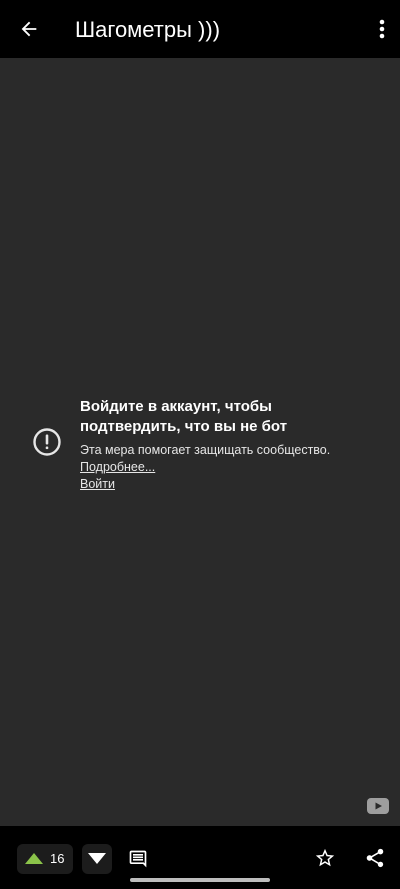 This screenshot has width=400, height=889. Describe the element at coordinates (375, 858) in the screenshot. I see `share-icon` at that location.